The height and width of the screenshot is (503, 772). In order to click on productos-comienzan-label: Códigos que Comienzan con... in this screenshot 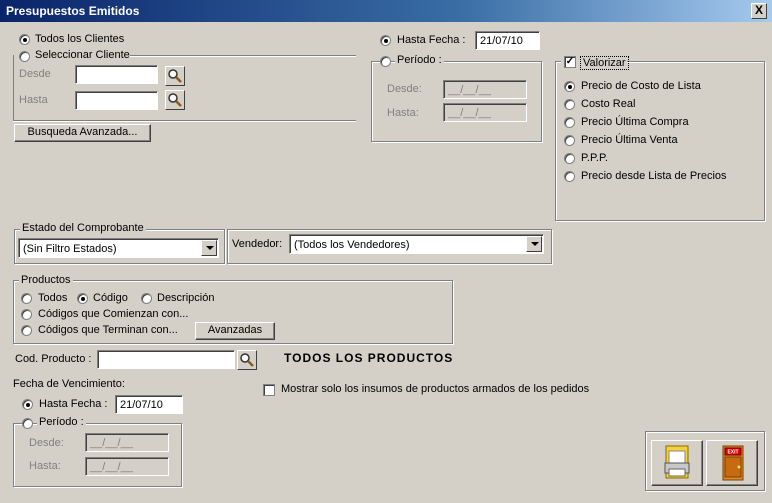, I will do `click(113, 314)`.